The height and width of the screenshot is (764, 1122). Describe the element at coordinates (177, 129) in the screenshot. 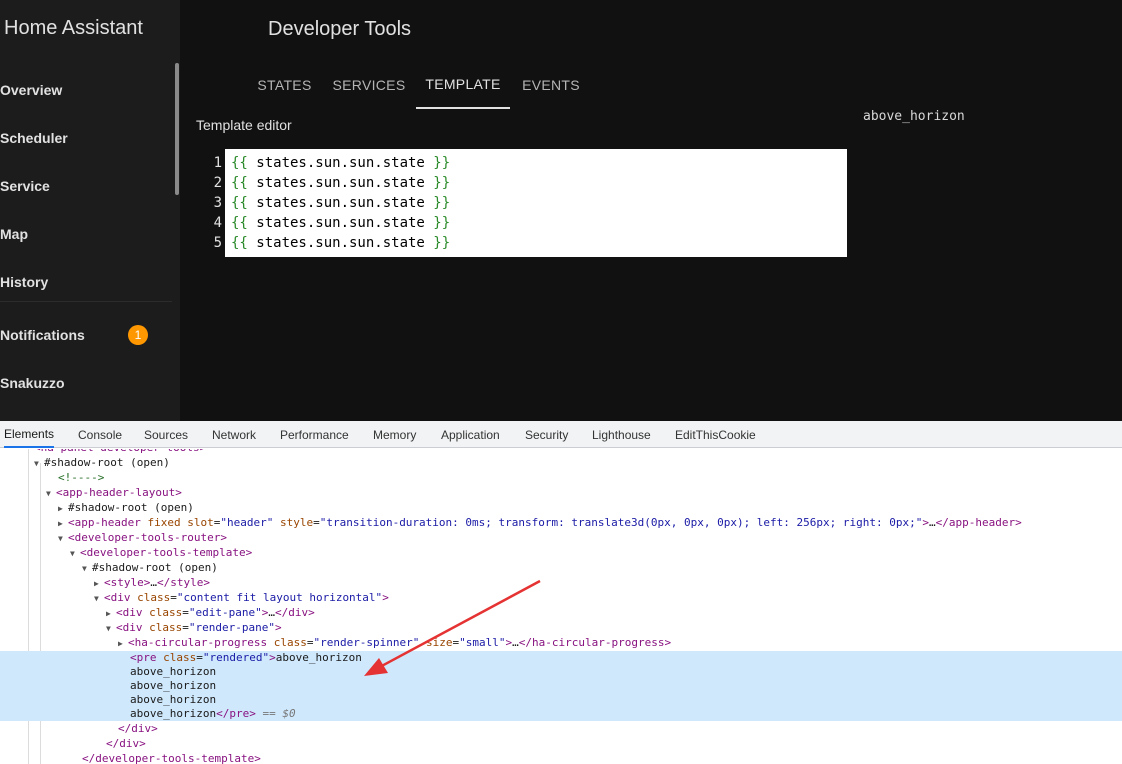

I see `sidebar-scrollbar` at that location.